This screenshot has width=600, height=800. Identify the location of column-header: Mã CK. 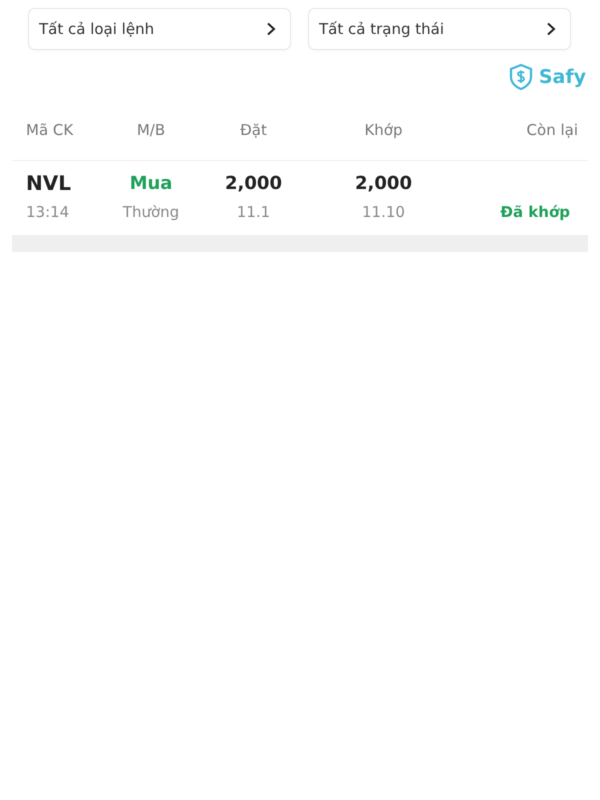
(50, 130).